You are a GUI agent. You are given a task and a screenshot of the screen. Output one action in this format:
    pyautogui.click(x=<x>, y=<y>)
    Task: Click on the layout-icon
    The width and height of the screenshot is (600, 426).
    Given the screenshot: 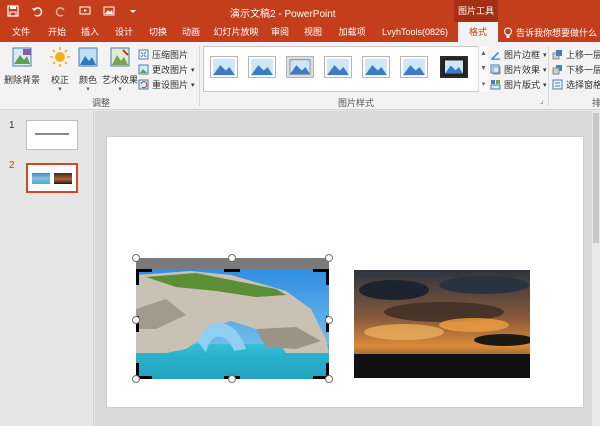 What is the action you would take?
    pyautogui.click(x=495, y=85)
    